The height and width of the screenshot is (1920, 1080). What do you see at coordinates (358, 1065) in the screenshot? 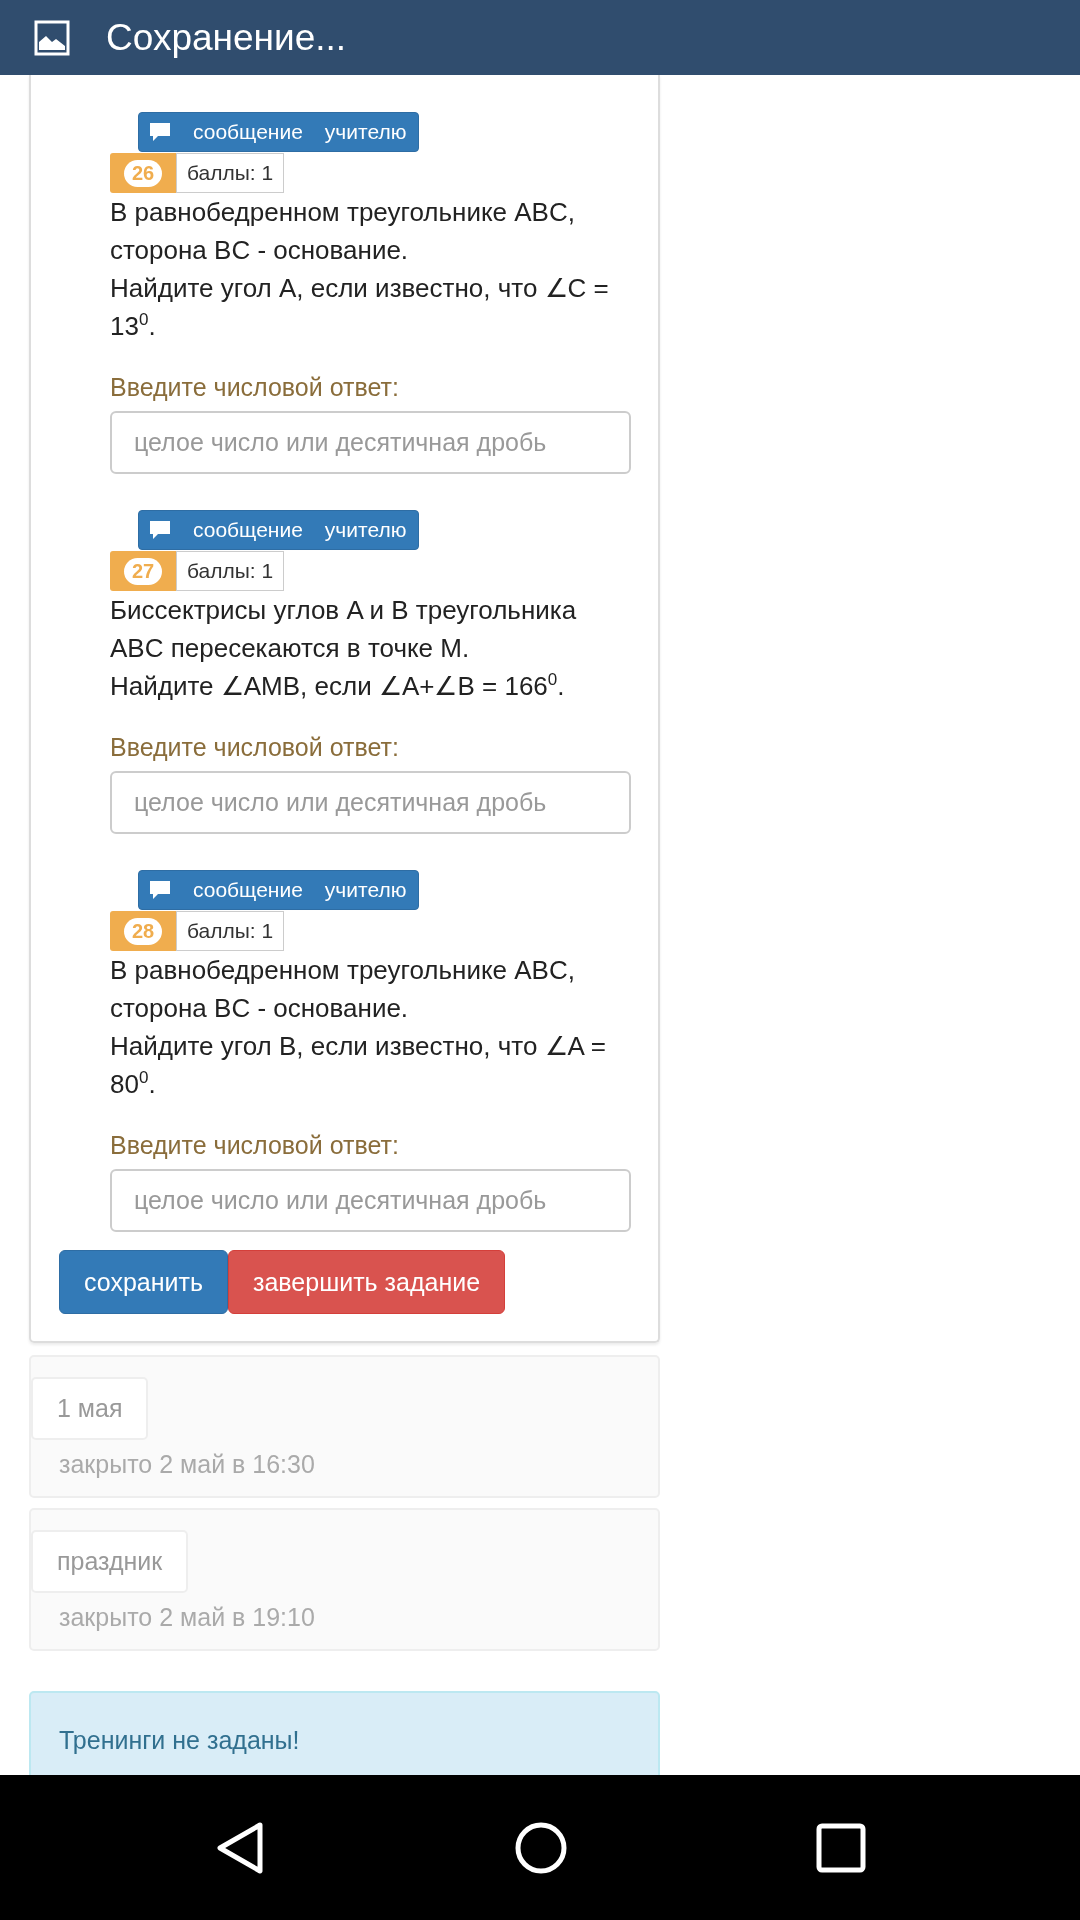
I see `question-text: Найдите угол B, если известно, что ∠A = 80$^{0}$.` at bounding box center [358, 1065].